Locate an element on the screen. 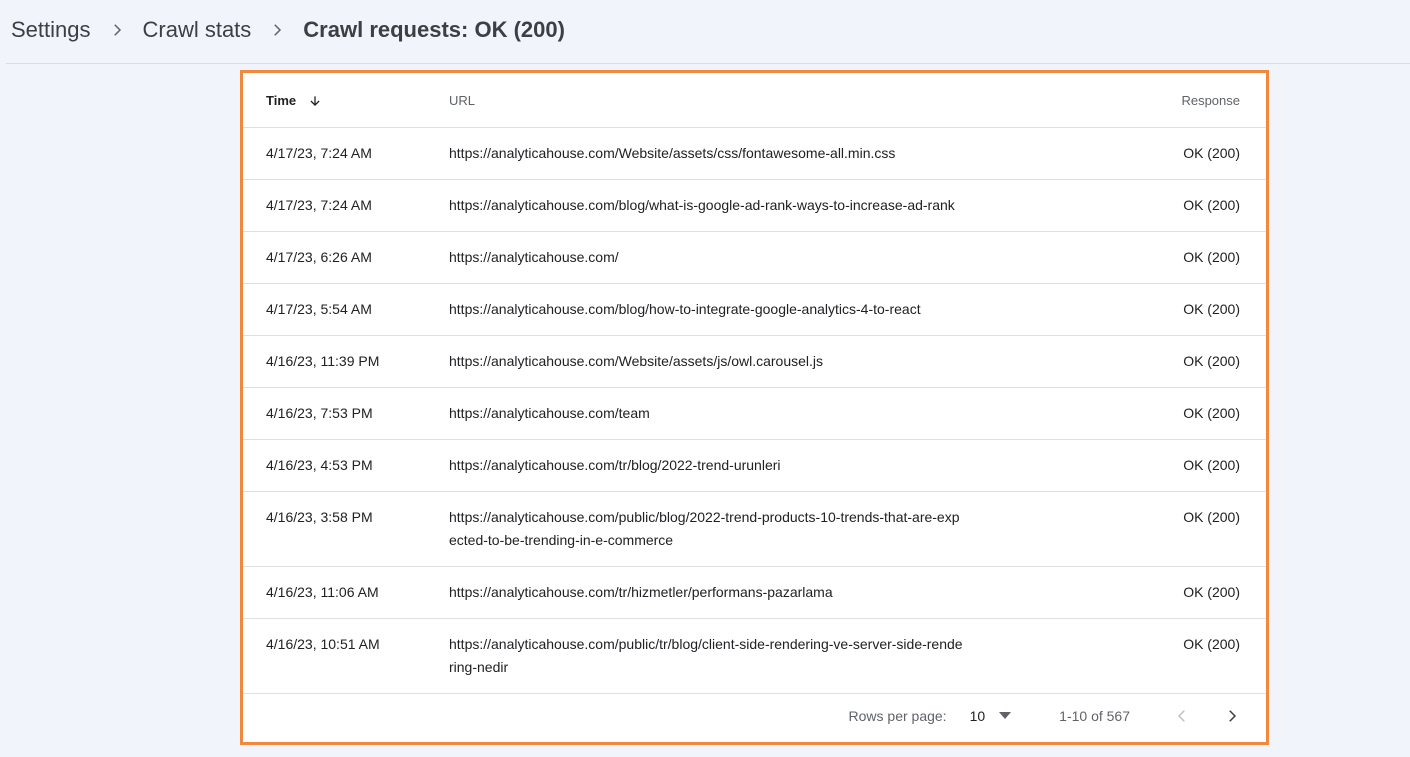 The image size is (1410, 757). cell-time: 4/16/23, 11:06 AM is located at coordinates (346, 592).